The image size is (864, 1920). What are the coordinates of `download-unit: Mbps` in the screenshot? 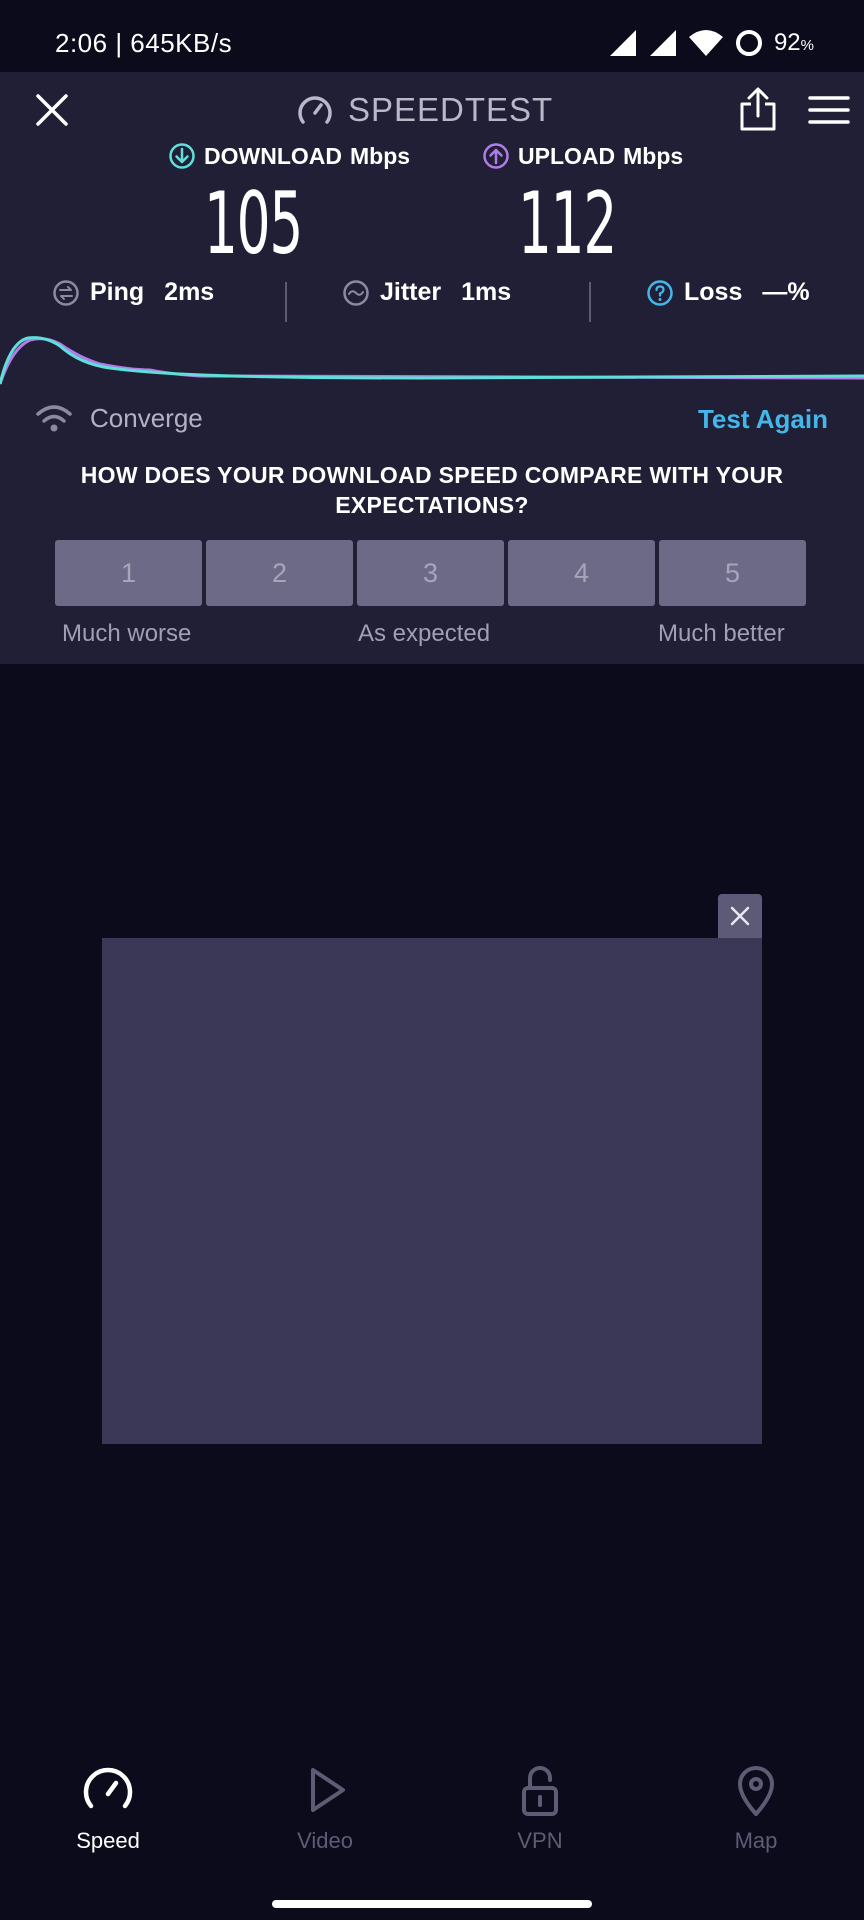 It's located at (380, 155).